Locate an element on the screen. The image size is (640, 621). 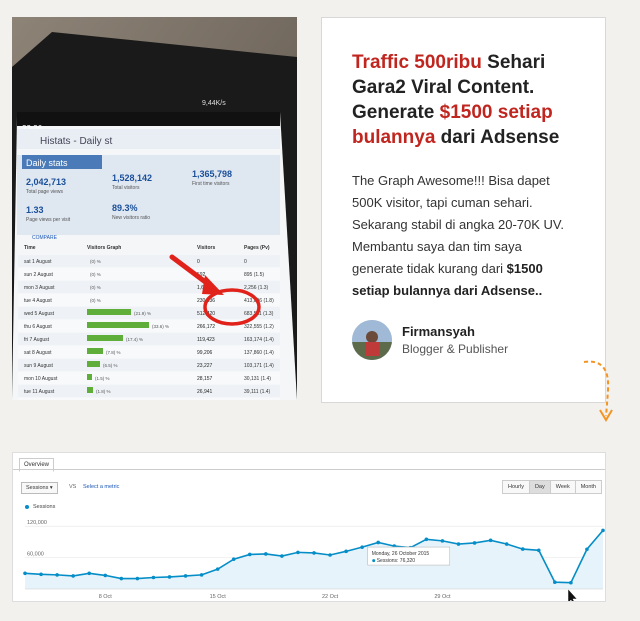
phone-net-speed: 9,44K/s is located at coordinates (214, 103).